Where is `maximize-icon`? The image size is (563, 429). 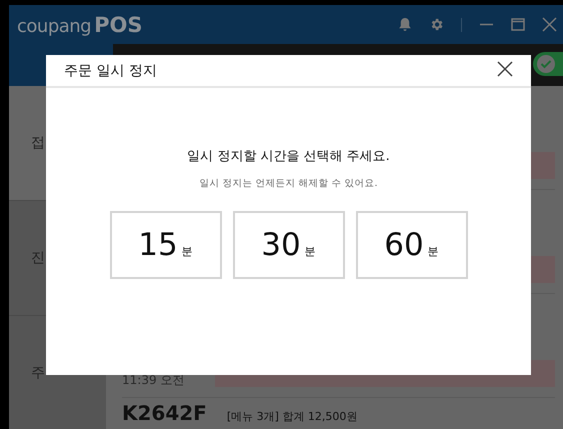 maximize-icon is located at coordinates (518, 24).